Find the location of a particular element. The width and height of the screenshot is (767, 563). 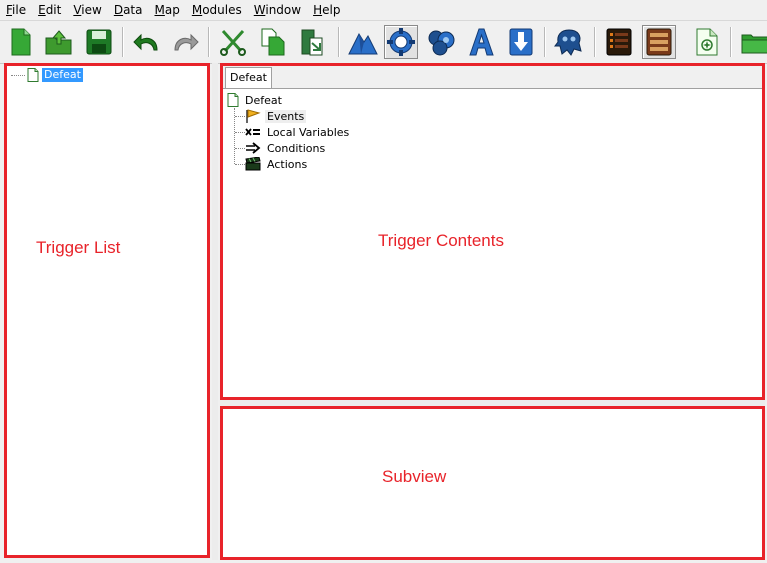

terrain-module-button is located at coordinates (363, 42).